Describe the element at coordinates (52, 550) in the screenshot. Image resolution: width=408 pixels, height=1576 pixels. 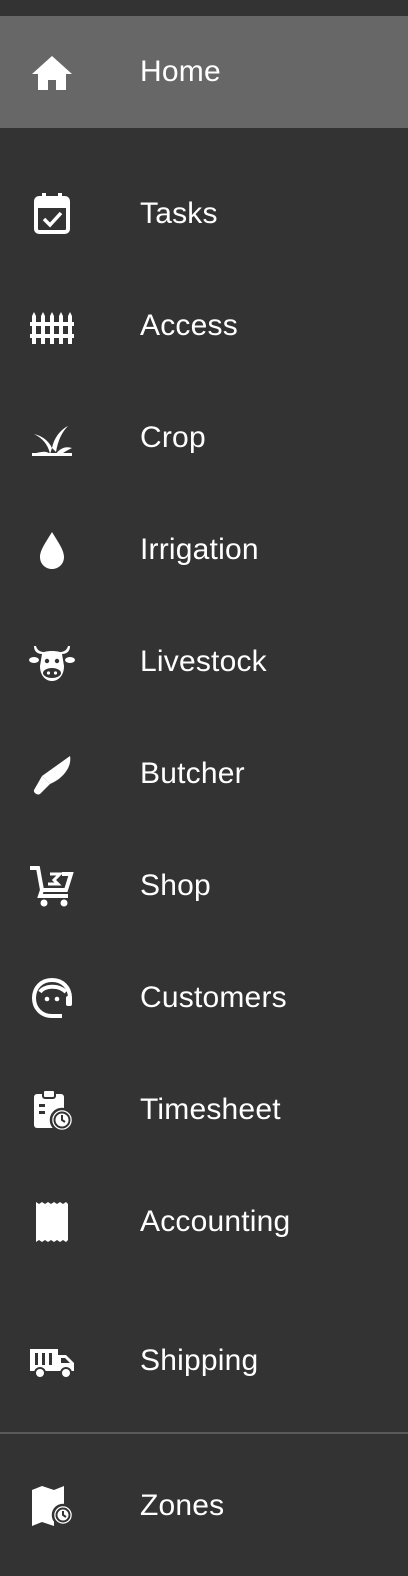
I see `water-drop-icon` at that location.